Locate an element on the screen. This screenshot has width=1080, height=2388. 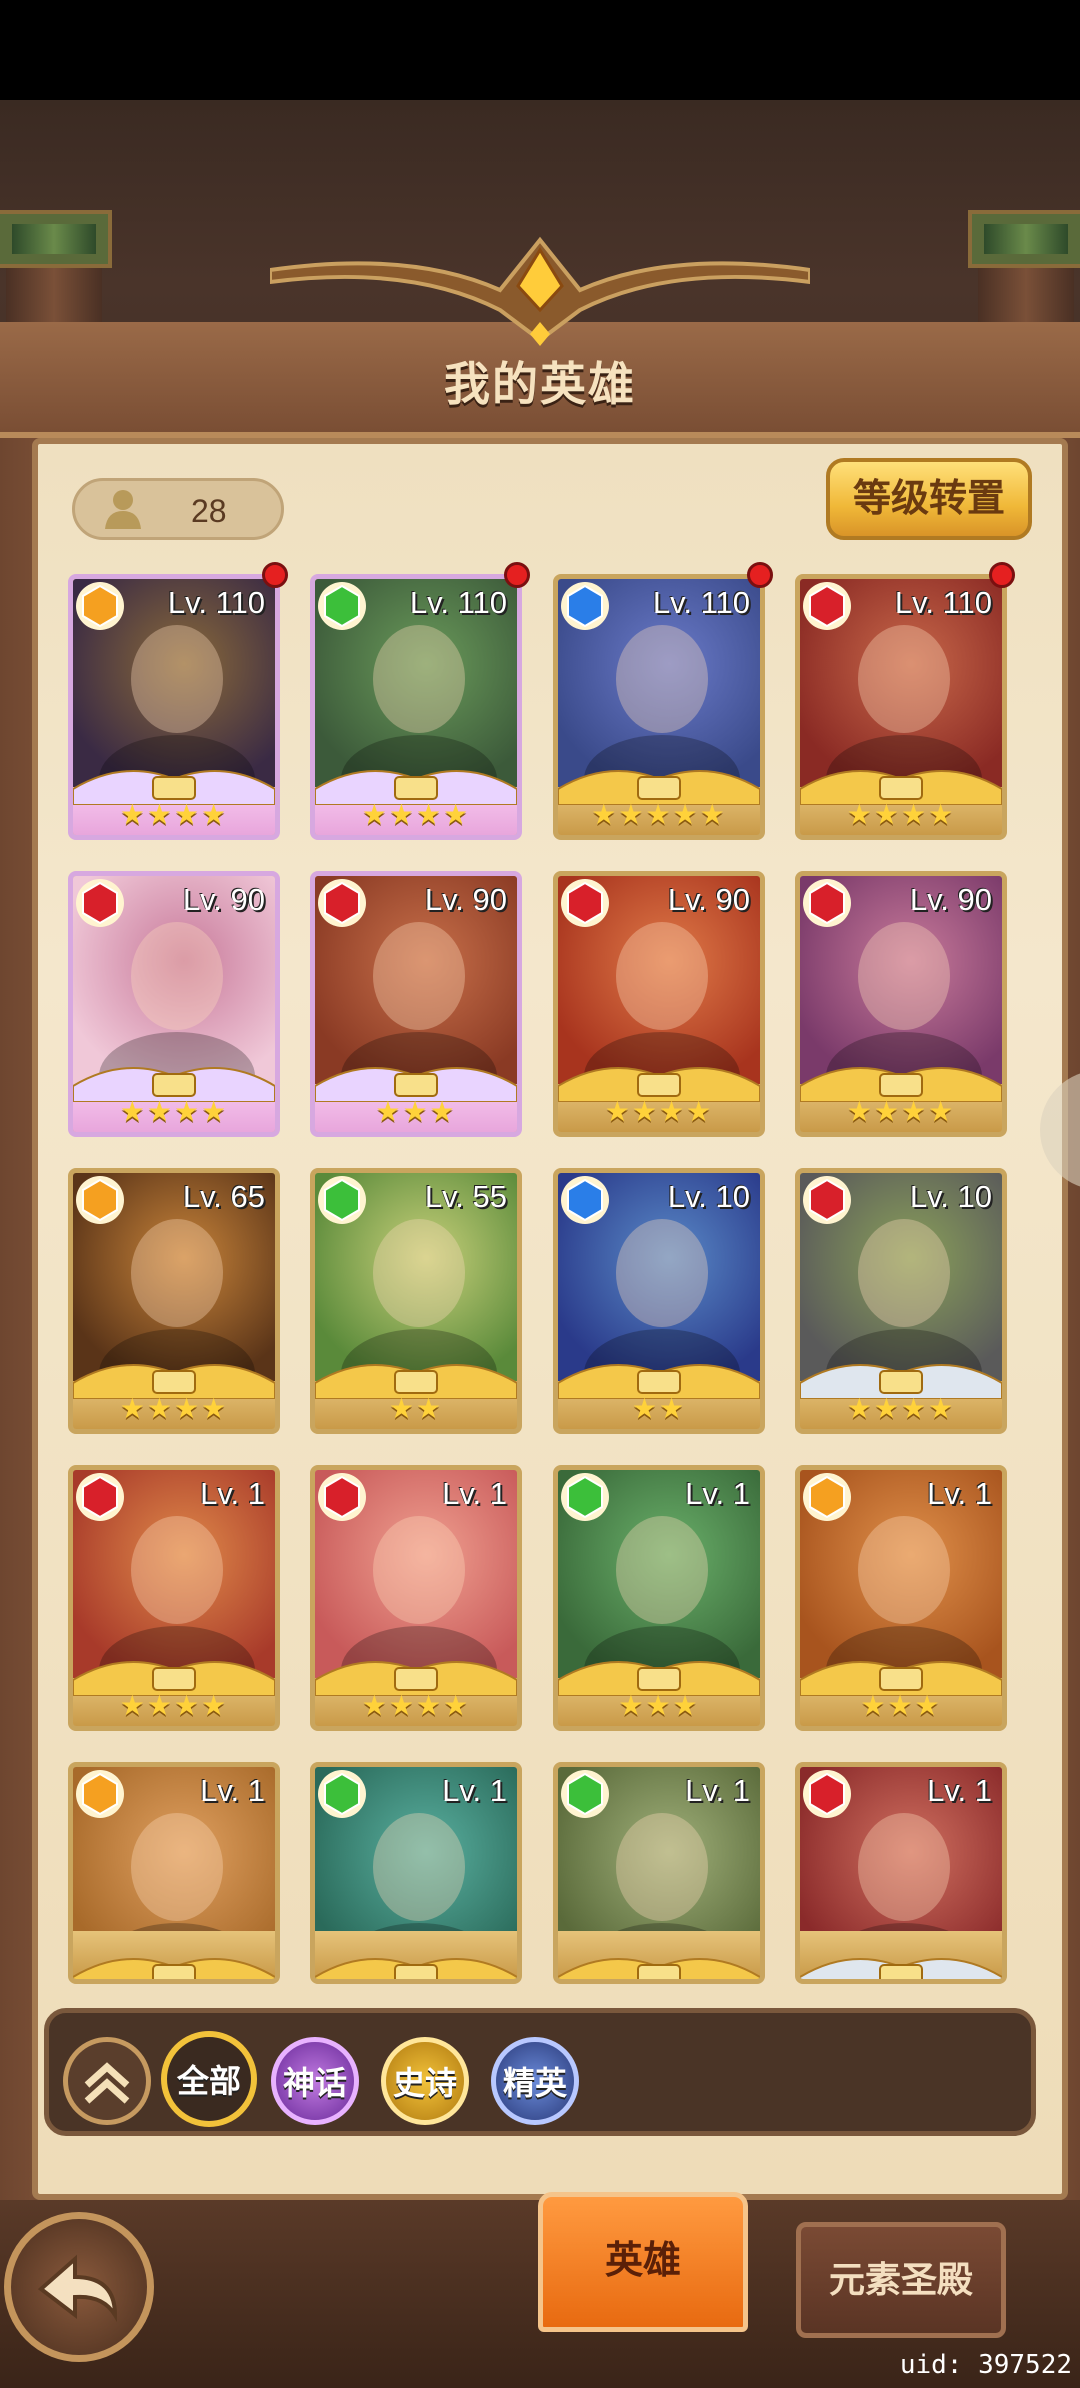
hero-count-value: 28 is located at coordinates (209, 511).